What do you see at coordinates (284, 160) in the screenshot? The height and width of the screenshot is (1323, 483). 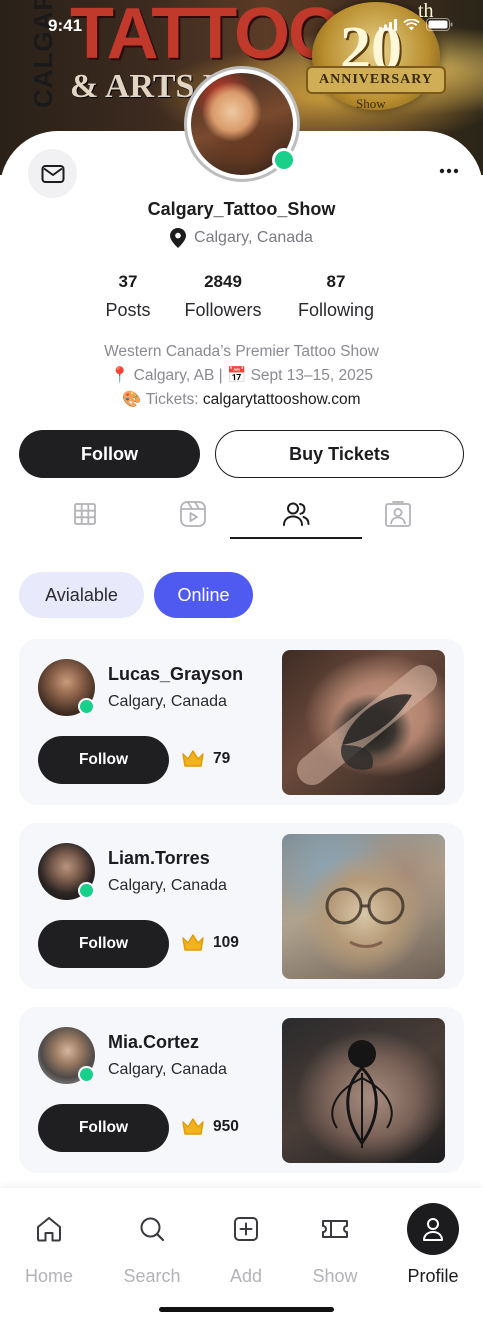 I see `online-status-dot` at bounding box center [284, 160].